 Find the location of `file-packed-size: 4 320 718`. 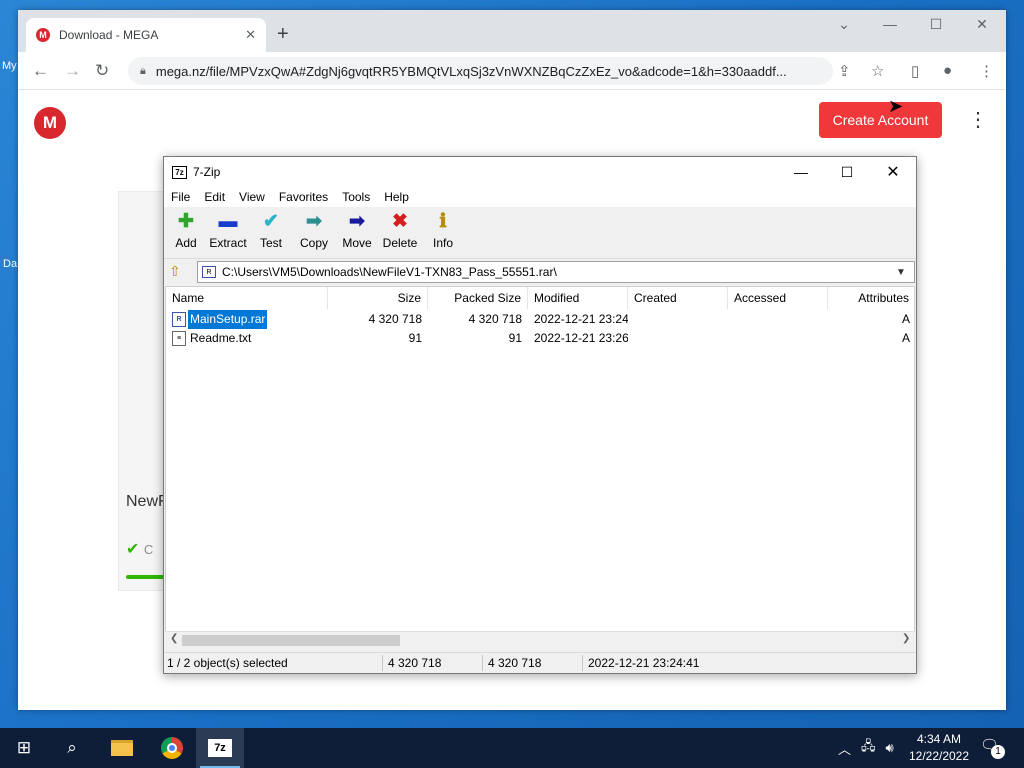

file-packed-size: 4 320 718 is located at coordinates (495, 319).